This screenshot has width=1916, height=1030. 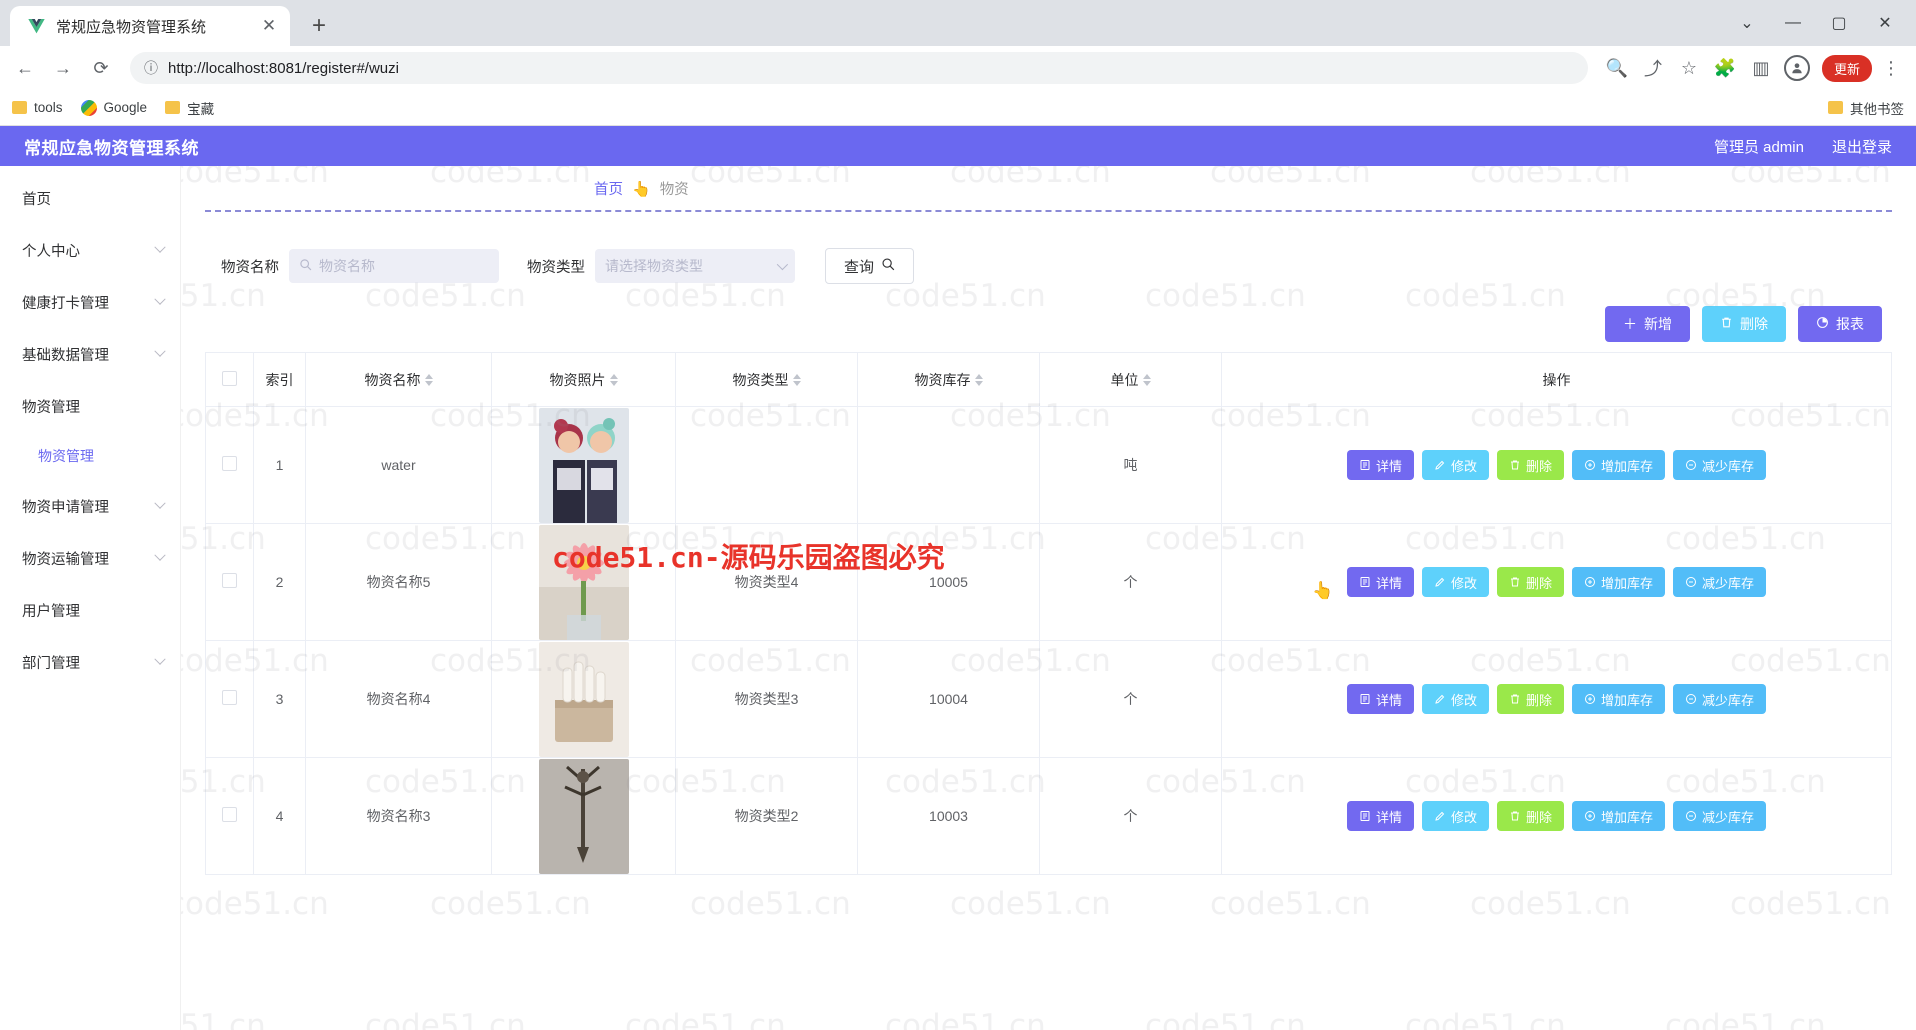 I want to click on chevron-down-icon: ⌄, so click(x=1747, y=23).